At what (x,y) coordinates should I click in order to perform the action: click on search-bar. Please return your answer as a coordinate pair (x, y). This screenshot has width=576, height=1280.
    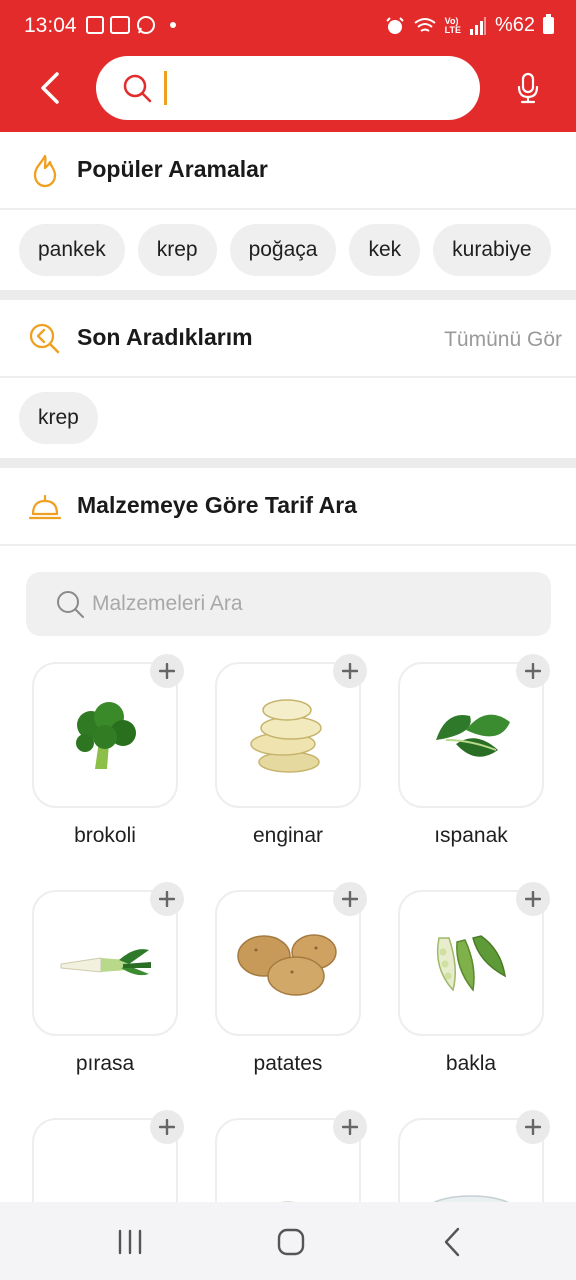
    Looking at the image, I should click on (288, 88).